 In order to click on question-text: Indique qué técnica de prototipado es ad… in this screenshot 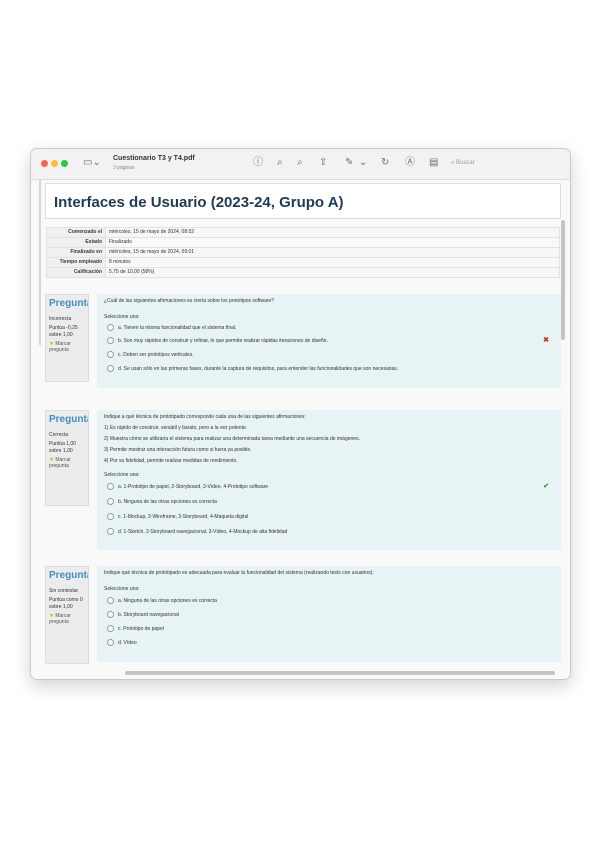, I will do `click(239, 573)`.